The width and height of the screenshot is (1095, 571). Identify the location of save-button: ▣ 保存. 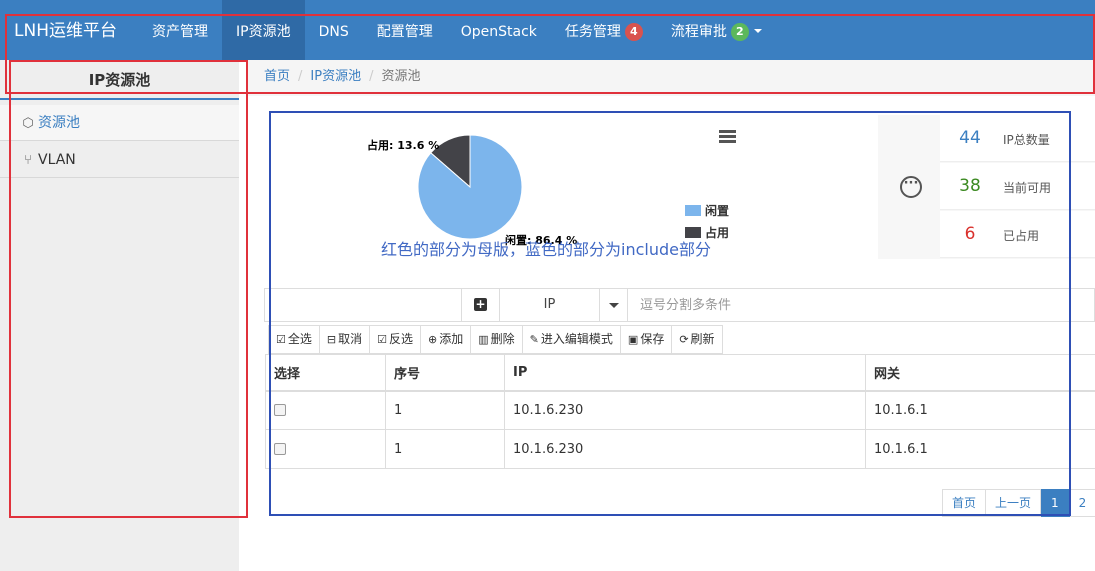
(646, 339).